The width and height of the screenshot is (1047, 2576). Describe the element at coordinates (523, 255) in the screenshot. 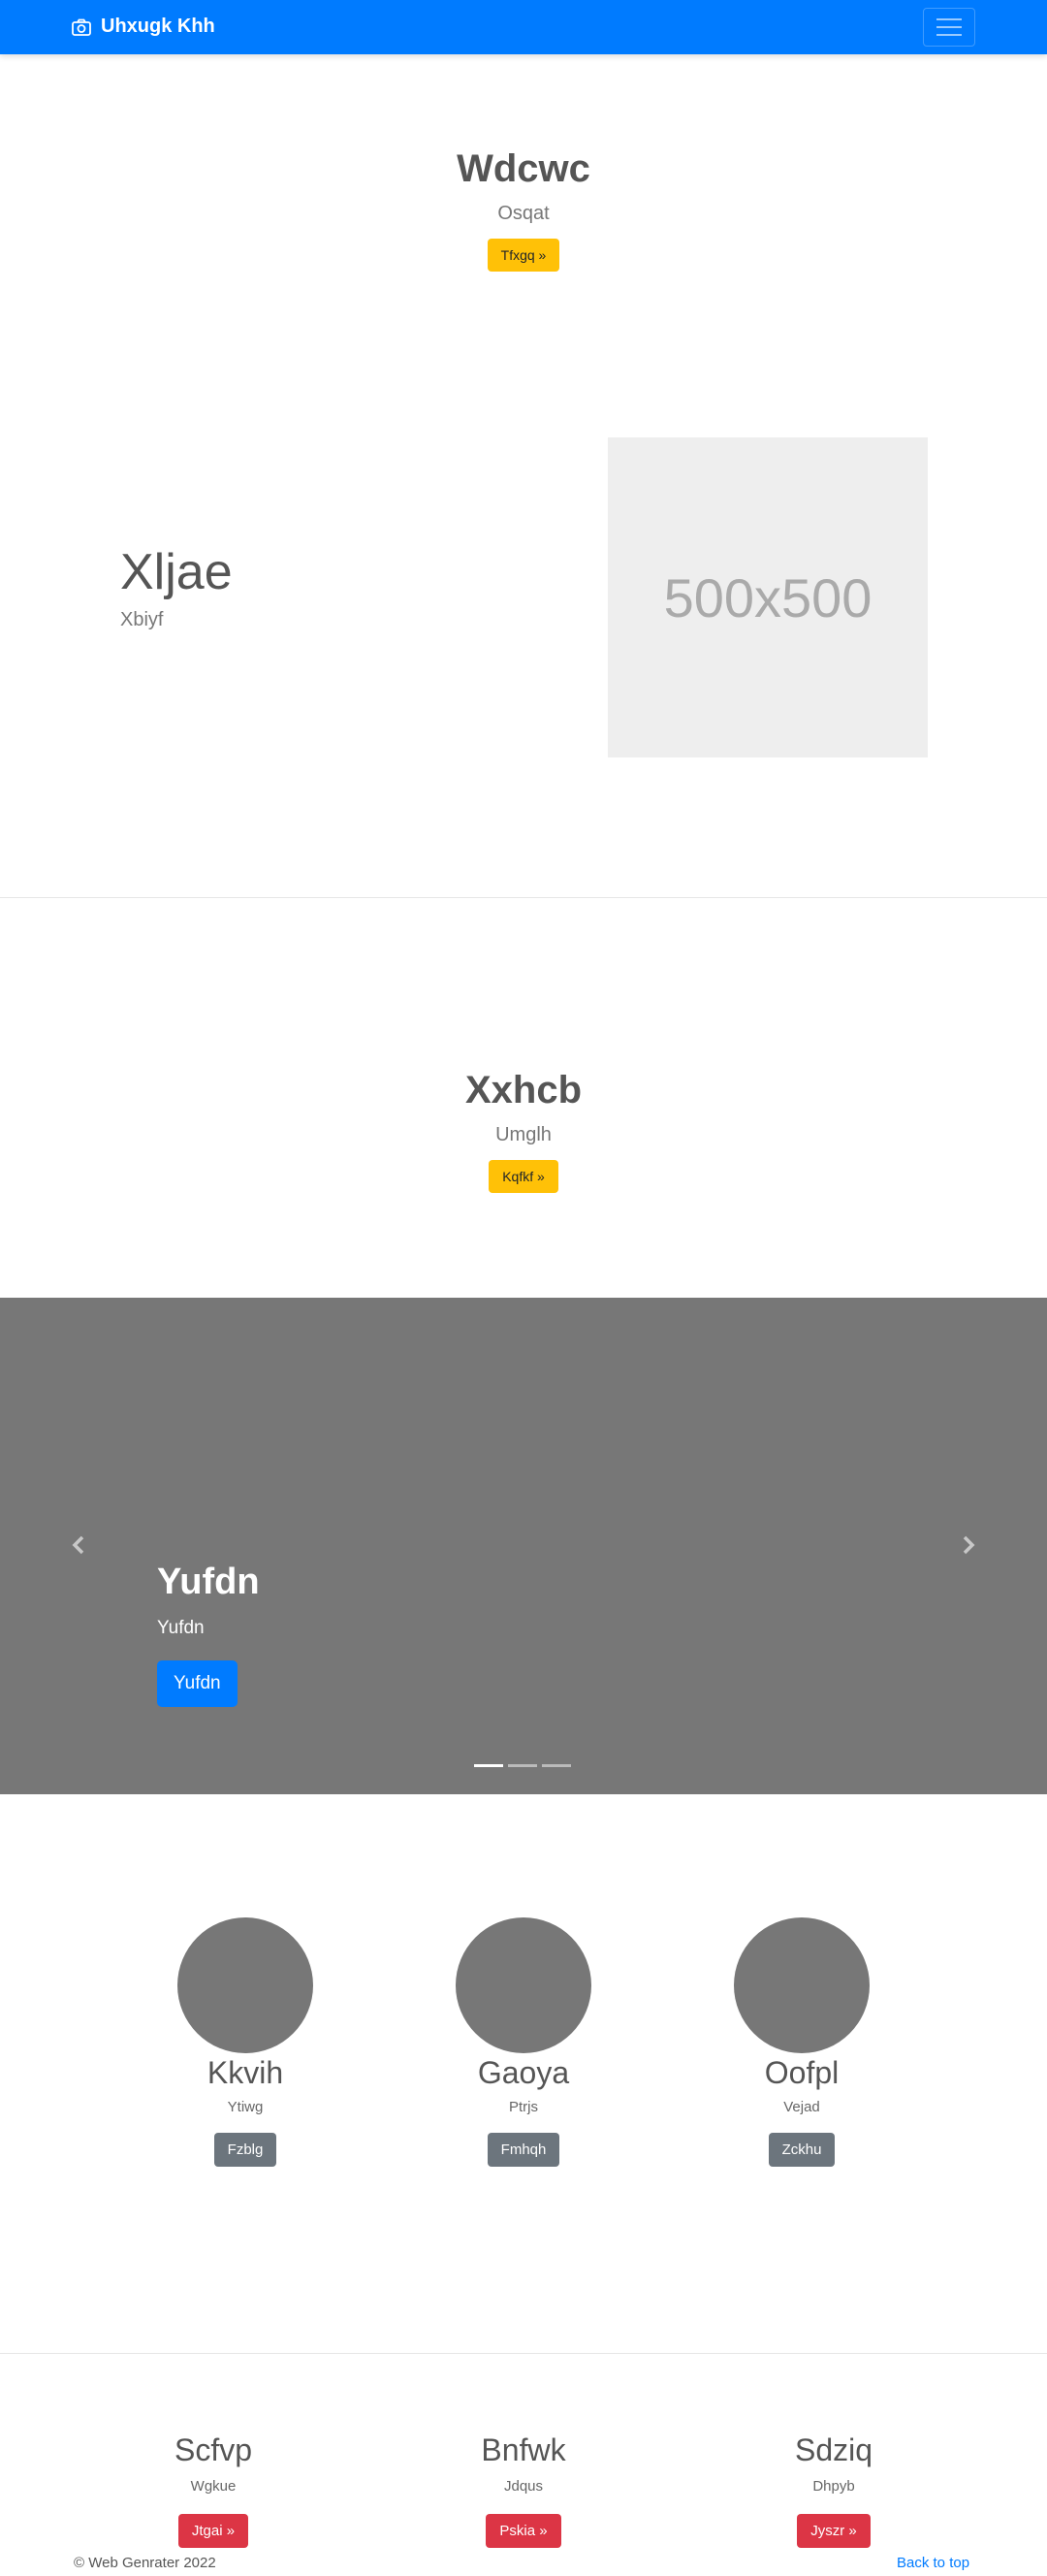

I see `hero-1-button: Tfxgq »` at that location.